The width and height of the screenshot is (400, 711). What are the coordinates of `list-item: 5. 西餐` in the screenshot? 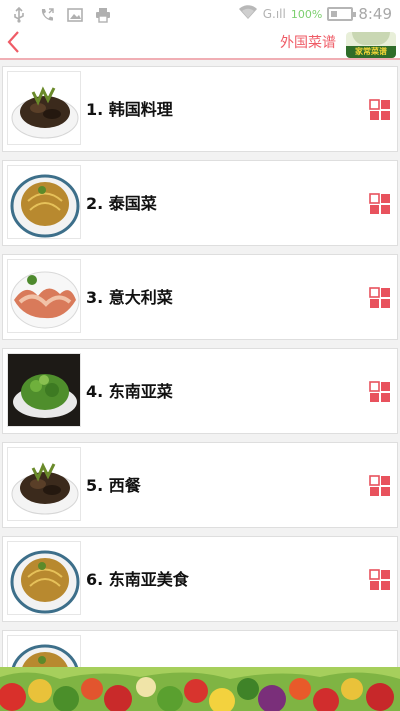 It's located at (200, 485).